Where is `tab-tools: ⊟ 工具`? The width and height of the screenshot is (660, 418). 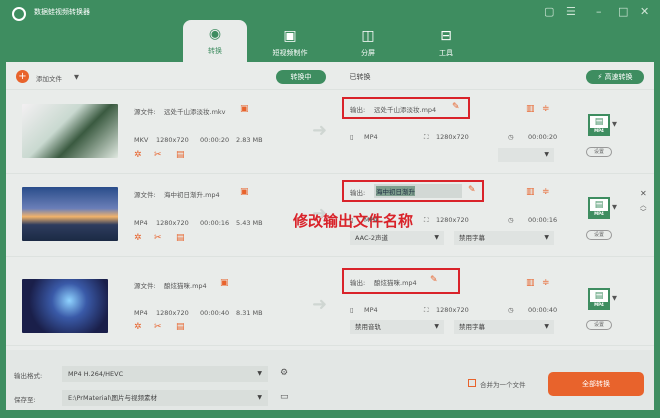 tab-tools: ⊟ 工具 is located at coordinates (446, 42).